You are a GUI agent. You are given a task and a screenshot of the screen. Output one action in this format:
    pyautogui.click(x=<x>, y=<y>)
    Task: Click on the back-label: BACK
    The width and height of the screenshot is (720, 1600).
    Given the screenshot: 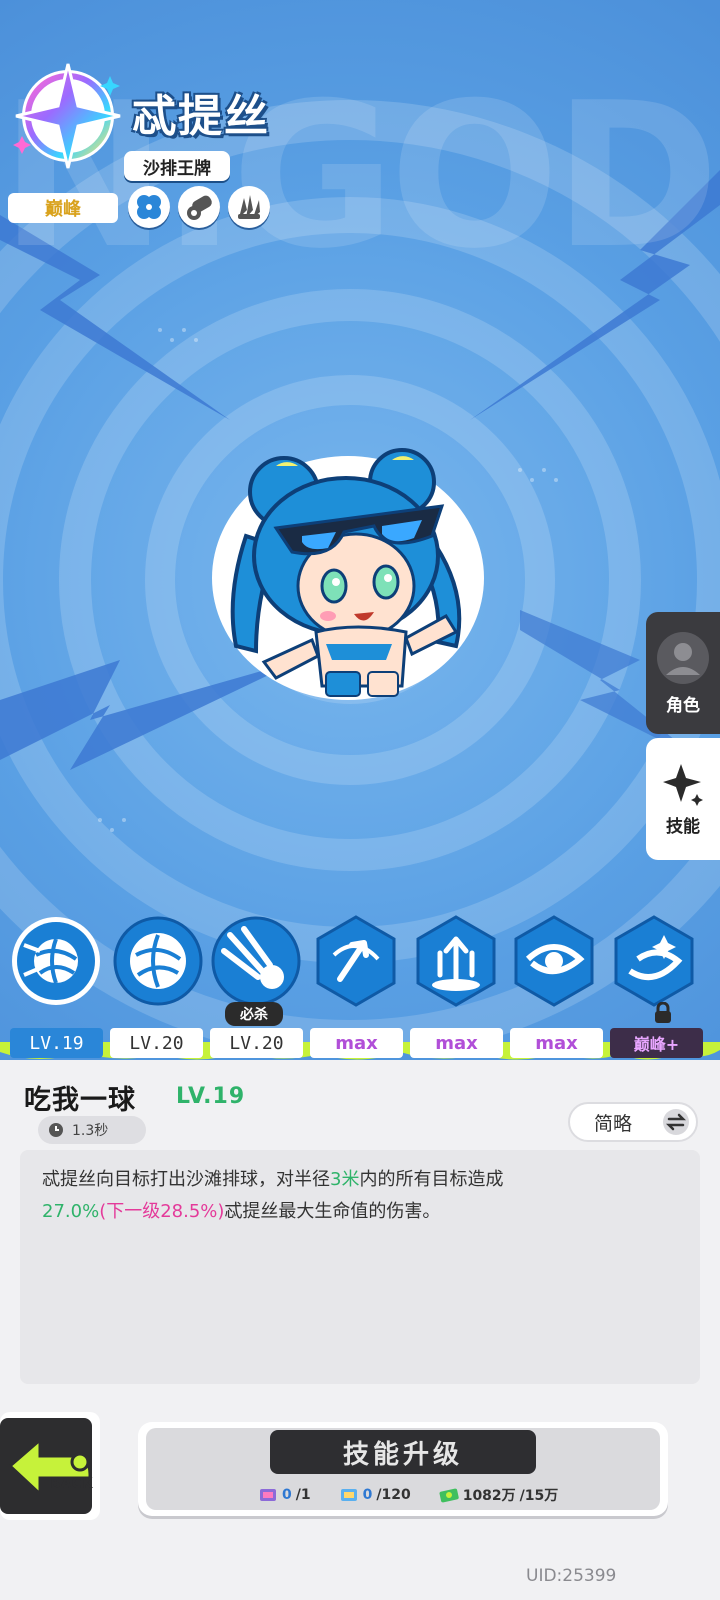 What is the action you would take?
    pyautogui.click(x=72, y=1484)
    